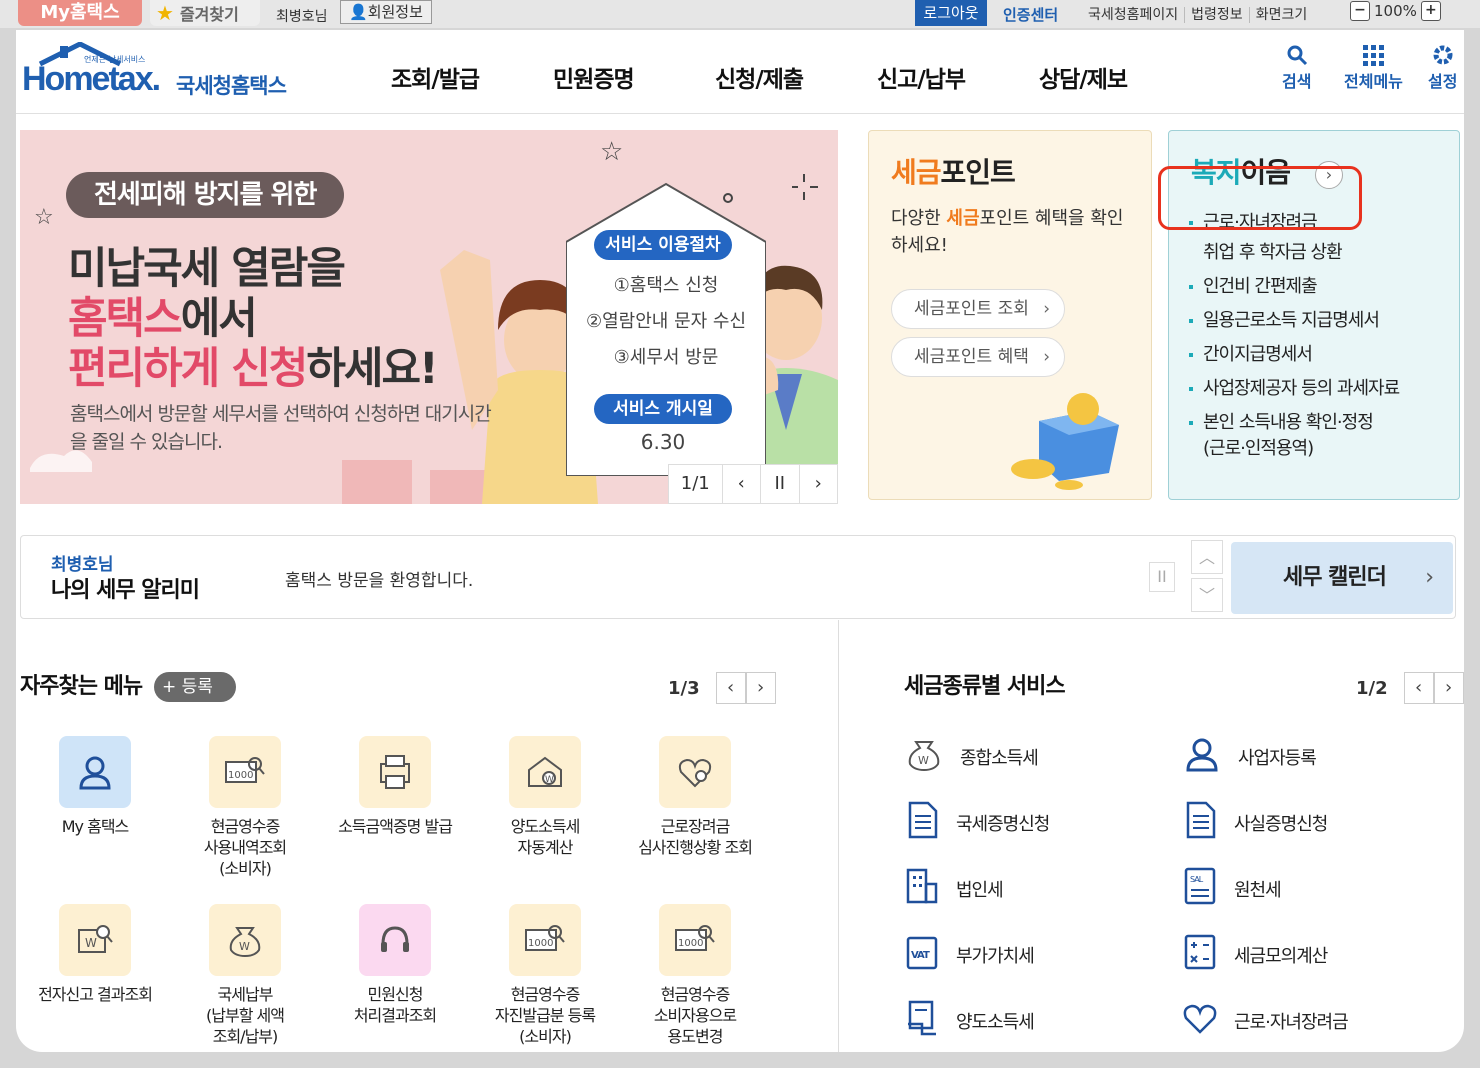 This screenshot has width=1480, height=1068. I want to click on alarm-down-button: ﹀, so click(1207, 595).